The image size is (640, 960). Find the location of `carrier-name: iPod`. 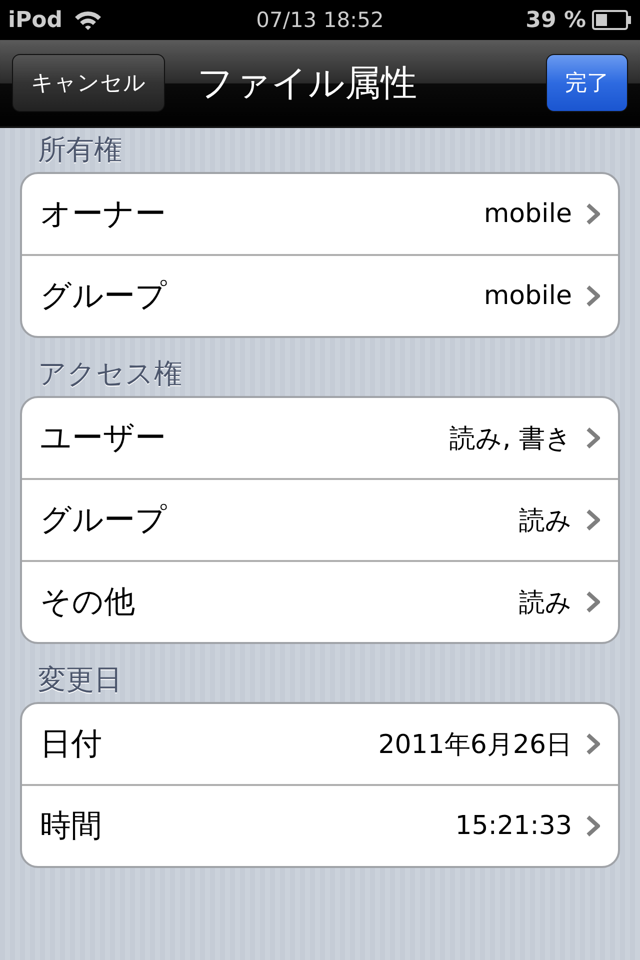

carrier-name: iPod is located at coordinates (35, 20).